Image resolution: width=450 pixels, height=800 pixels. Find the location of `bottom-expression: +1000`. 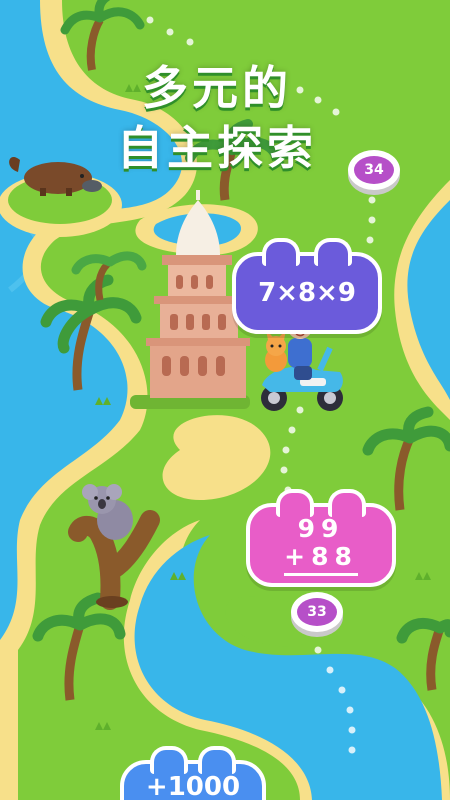

bottom-expression: +1000 is located at coordinates (193, 786).